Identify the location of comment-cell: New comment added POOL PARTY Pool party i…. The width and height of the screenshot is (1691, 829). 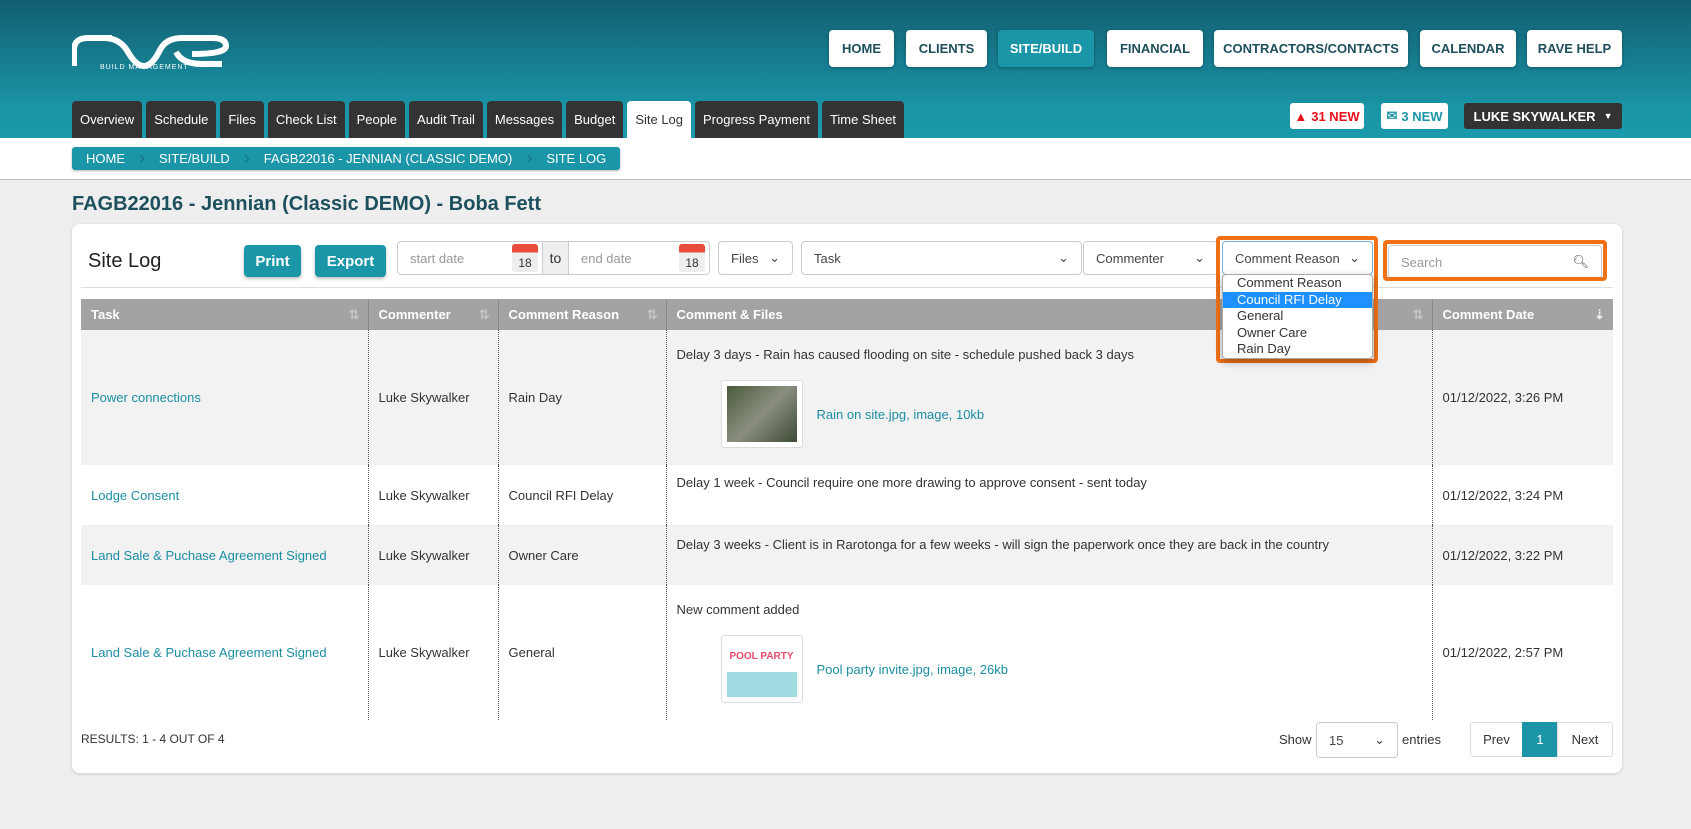
(1049, 652).